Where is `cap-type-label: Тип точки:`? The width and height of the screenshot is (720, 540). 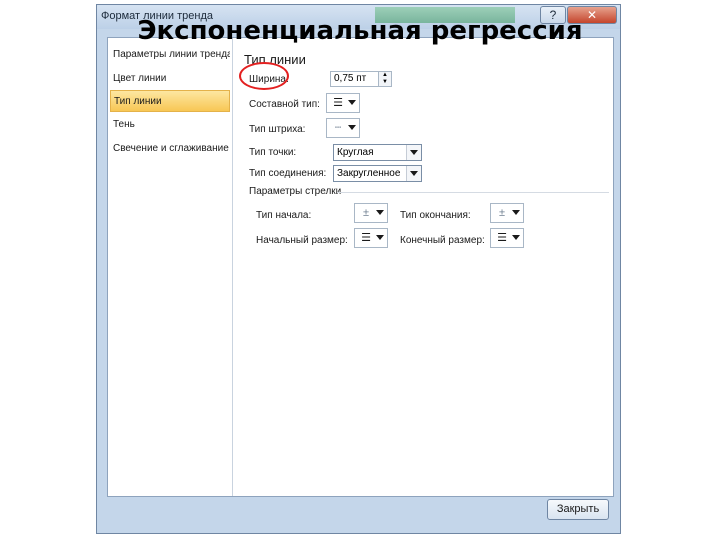 cap-type-label: Тип точки: is located at coordinates (273, 152).